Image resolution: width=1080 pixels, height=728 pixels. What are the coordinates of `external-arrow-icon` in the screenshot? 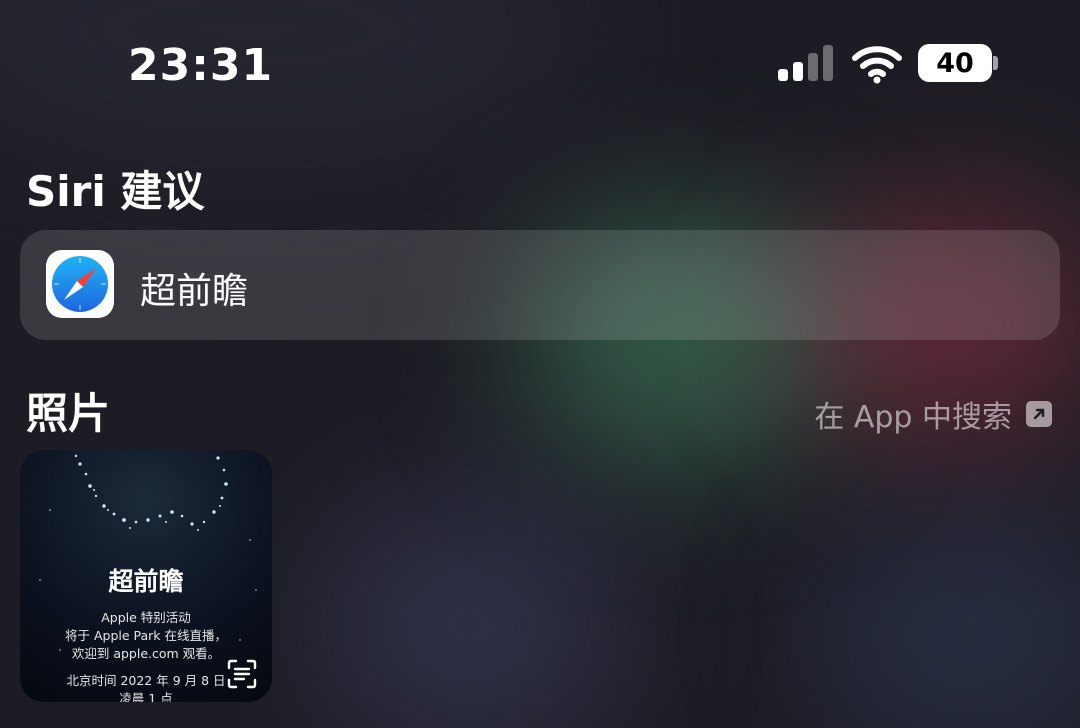 It's located at (1039, 414).